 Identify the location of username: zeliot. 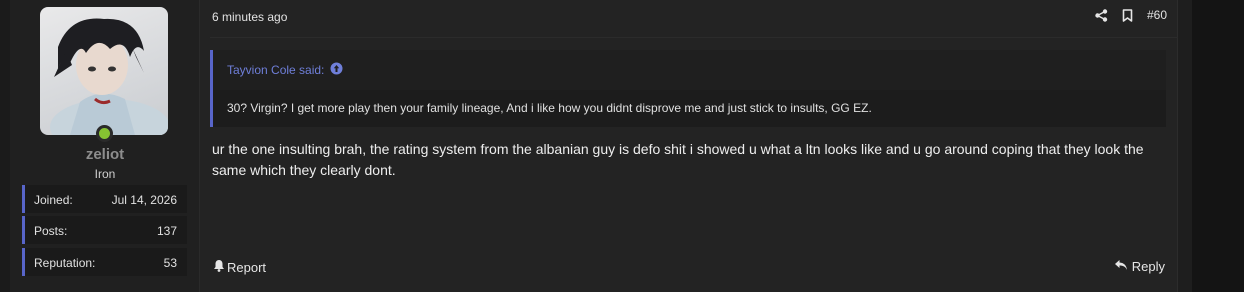
(105, 154).